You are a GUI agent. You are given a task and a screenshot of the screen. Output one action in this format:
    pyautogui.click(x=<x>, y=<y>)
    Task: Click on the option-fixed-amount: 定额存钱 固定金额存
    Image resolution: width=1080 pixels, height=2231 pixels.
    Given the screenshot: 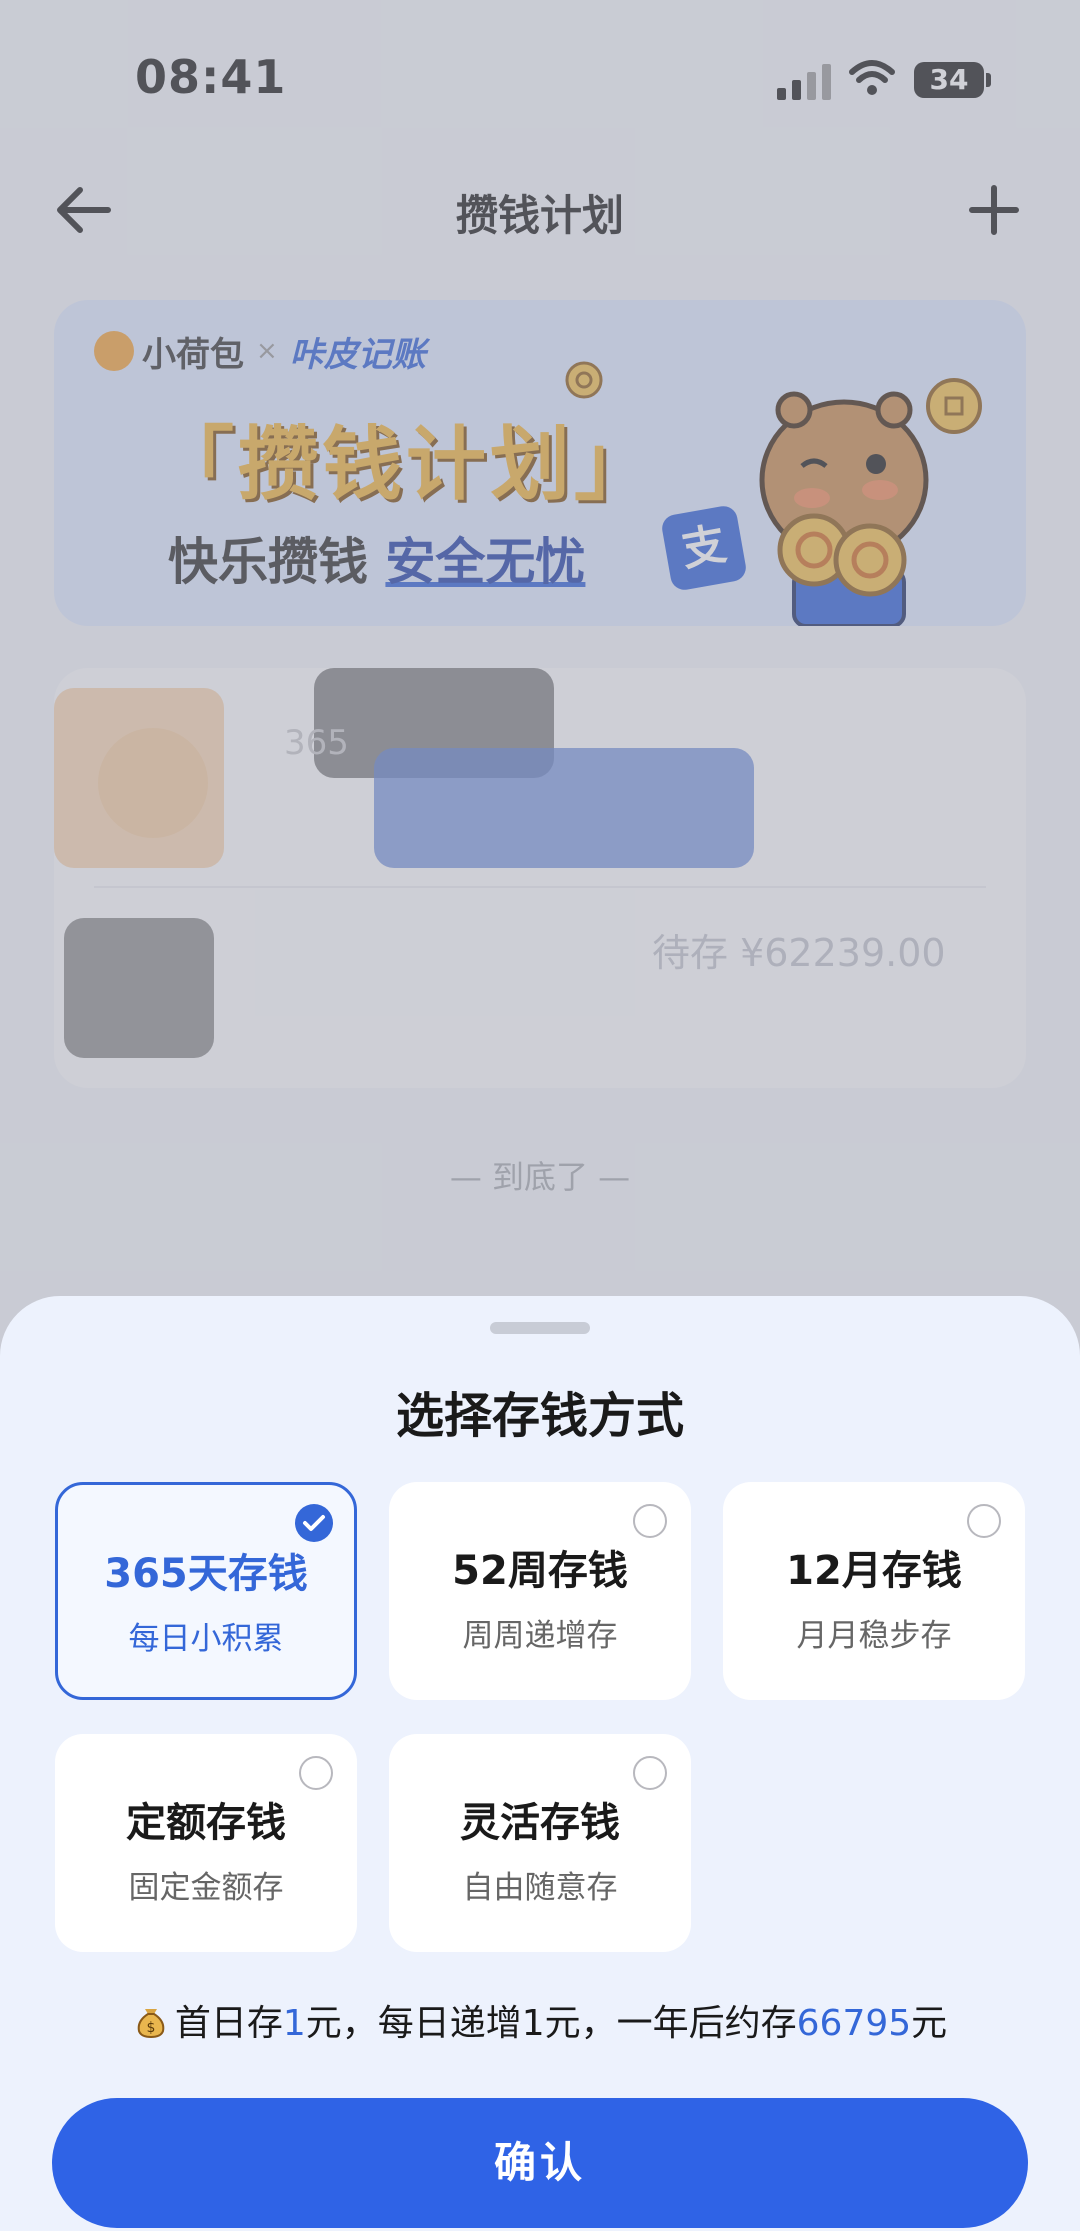 What is the action you would take?
    pyautogui.click(x=206, y=1843)
    